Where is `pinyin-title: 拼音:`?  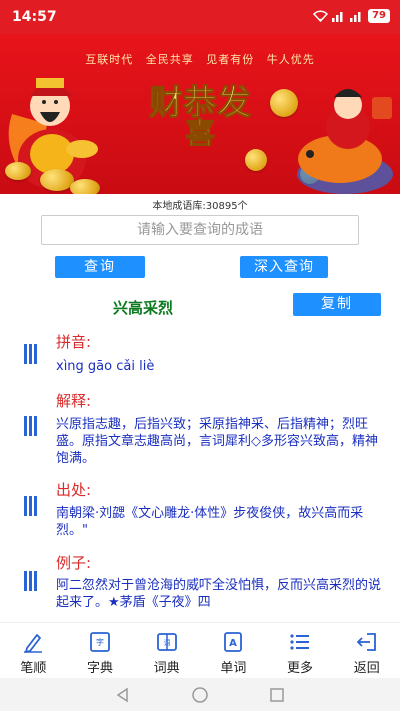
pinyin-title: 拼音: is located at coordinates (74, 342).